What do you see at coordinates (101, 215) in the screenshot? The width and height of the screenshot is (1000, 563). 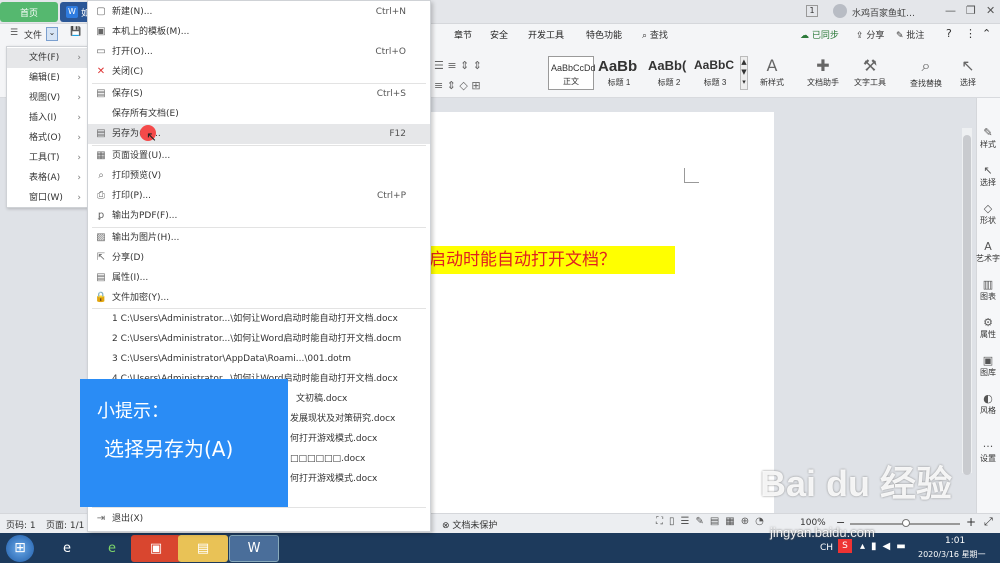 I see `pdf-icon: ꝑ` at bounding box center [101, 215].